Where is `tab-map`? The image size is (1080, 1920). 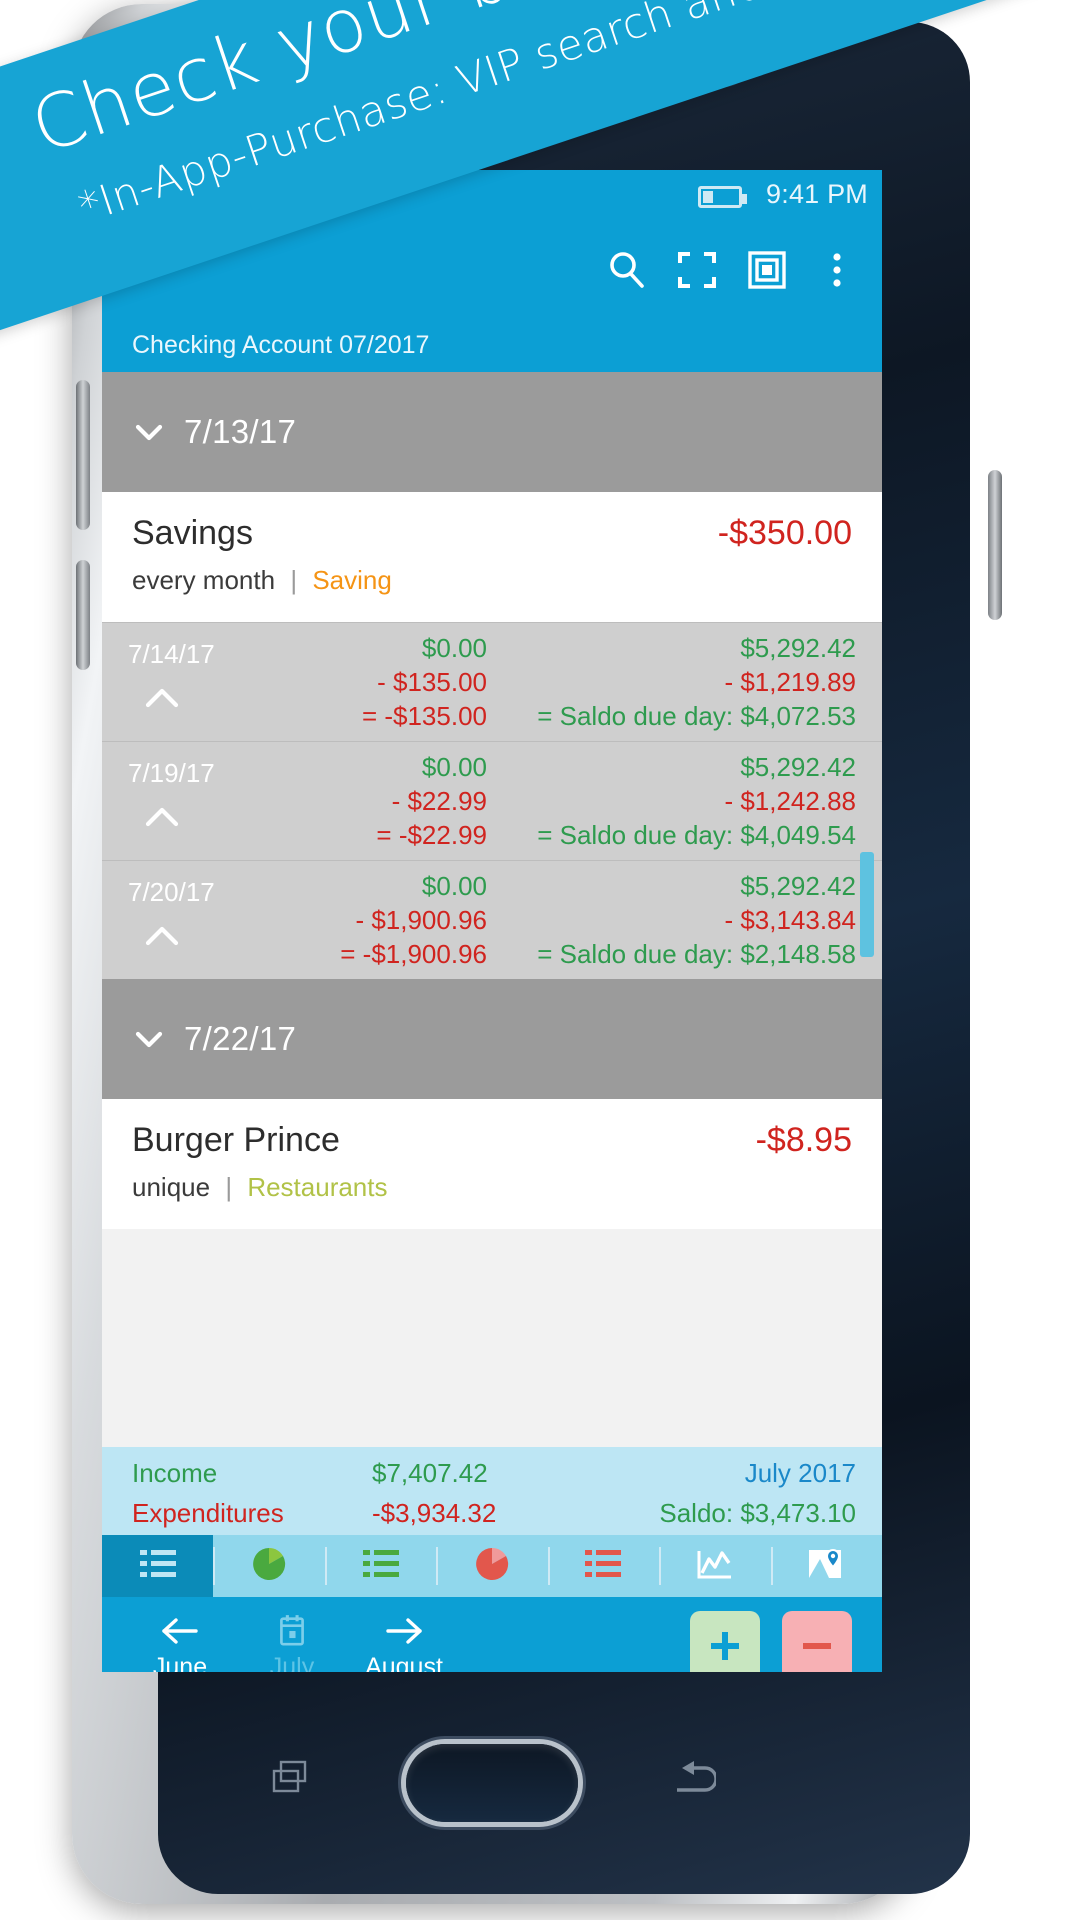 tab-map is located at coordinates (826, 1566).